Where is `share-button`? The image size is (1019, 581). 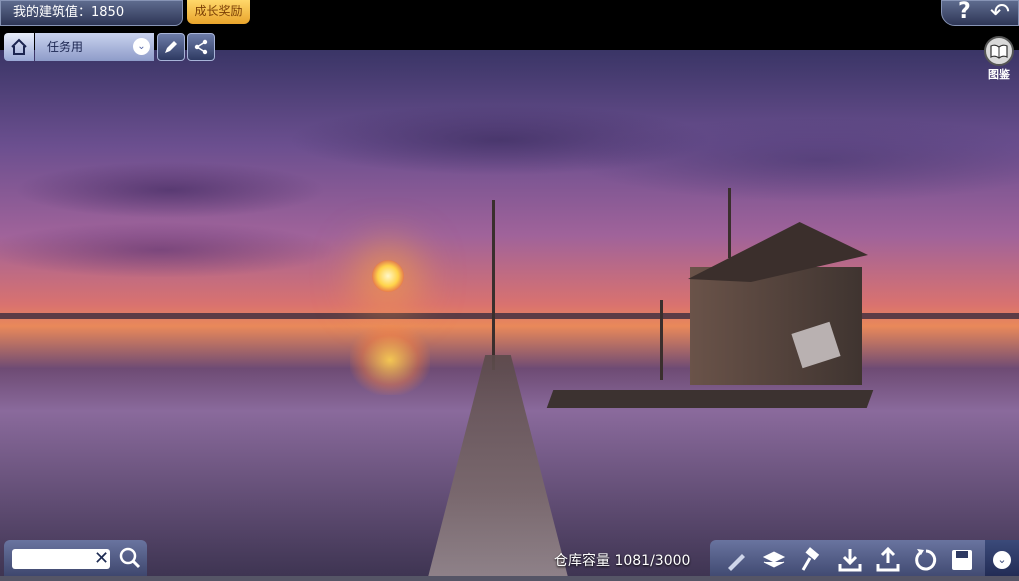
share-button is located at coordinates (201, 47).